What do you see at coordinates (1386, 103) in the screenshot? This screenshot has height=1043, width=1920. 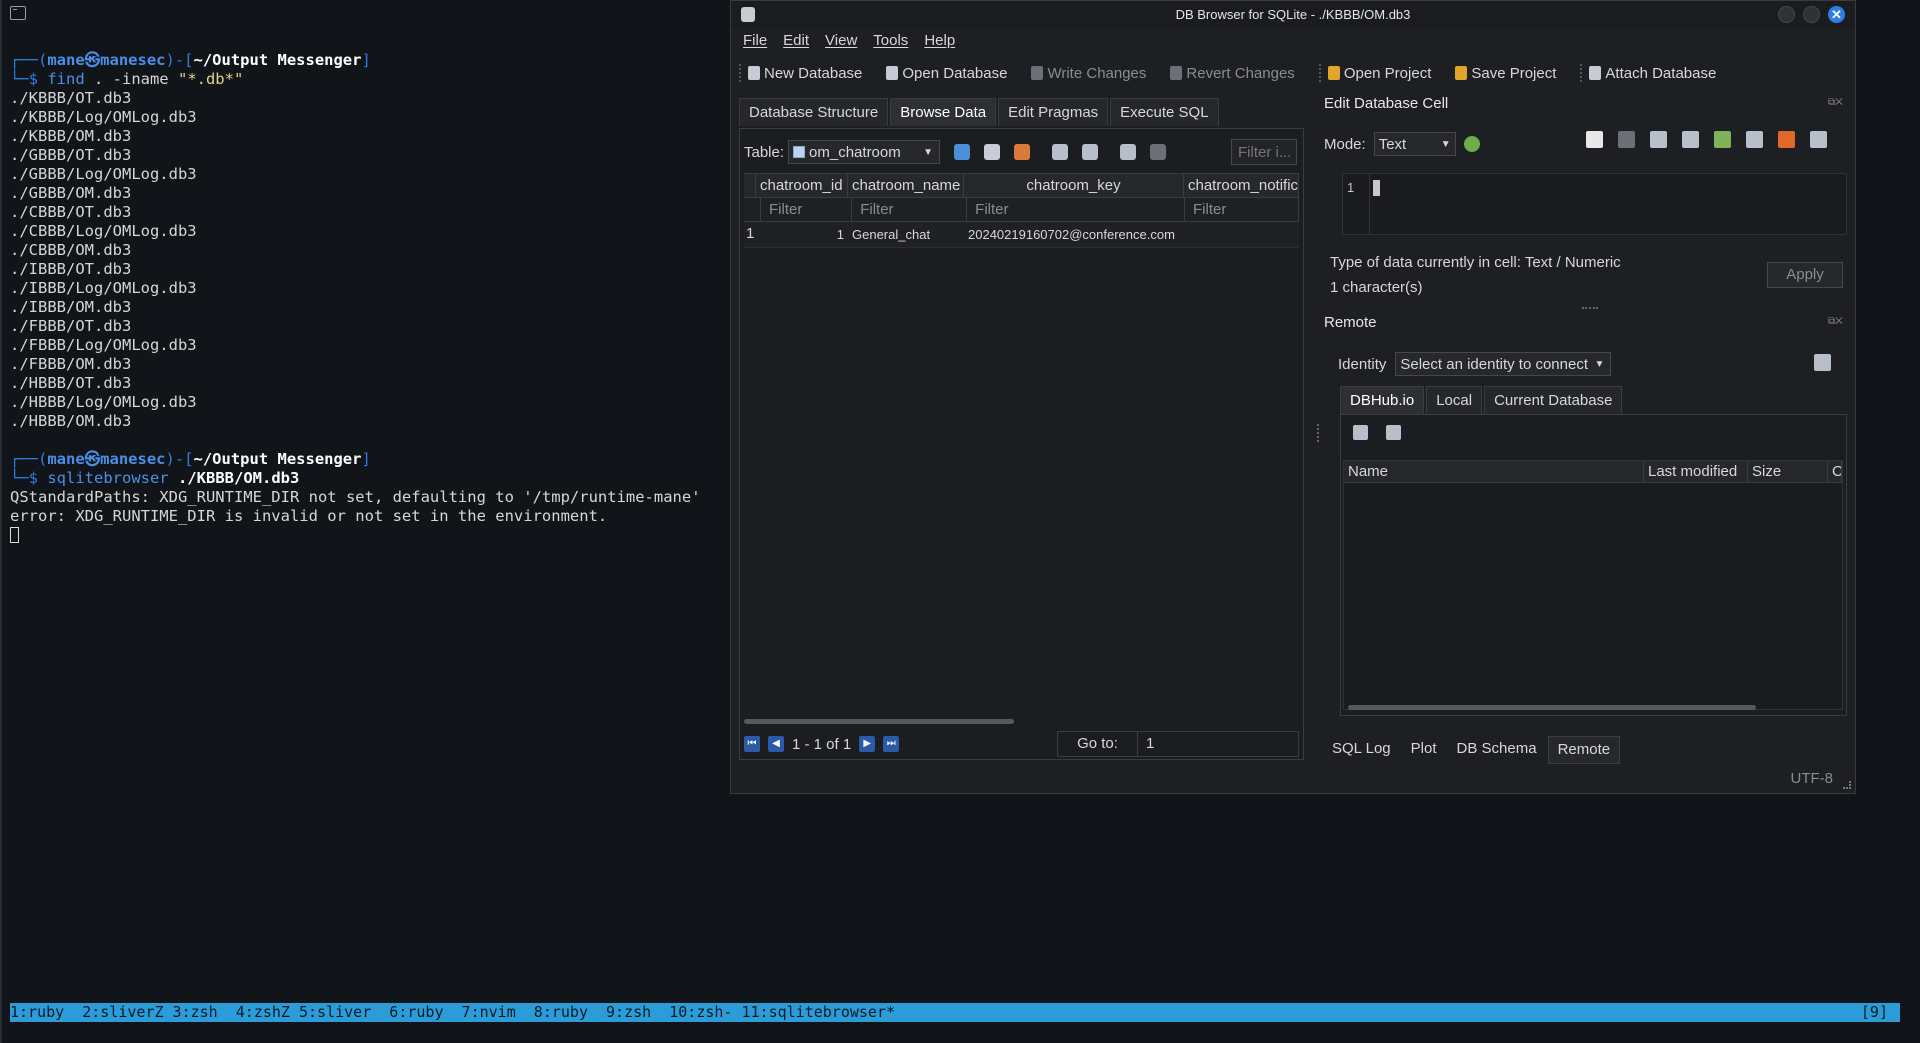 I see `edit-cell-heading: Edit Database Cell` at bounding box center [1386, 103].